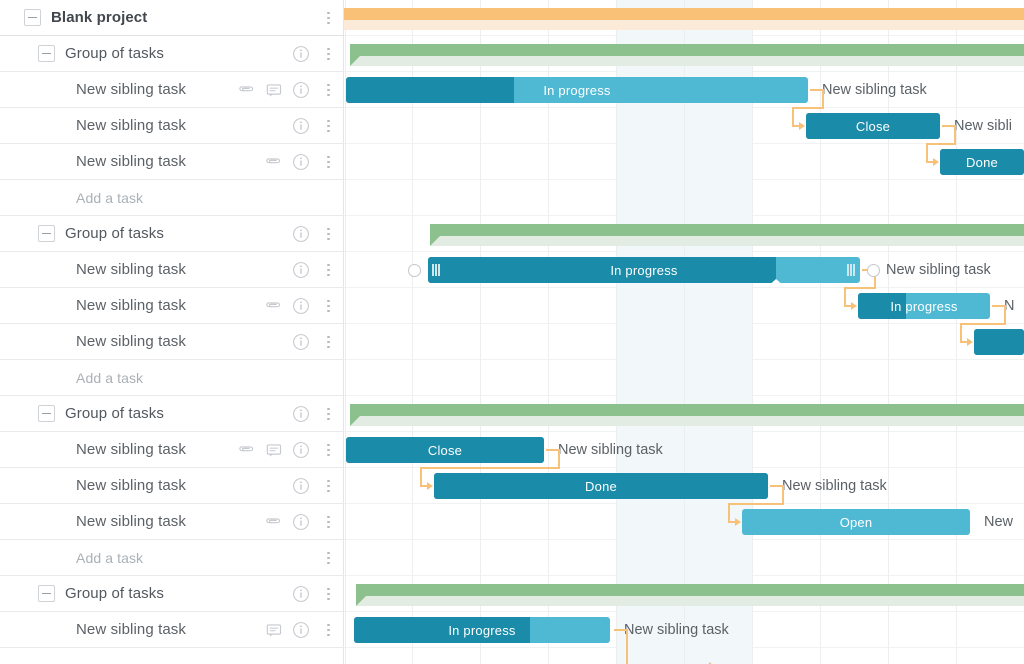 Image resolution: width=1024 pixels, height=664 pixels. I want to click on progress-drag-marker, so click(776, 283).